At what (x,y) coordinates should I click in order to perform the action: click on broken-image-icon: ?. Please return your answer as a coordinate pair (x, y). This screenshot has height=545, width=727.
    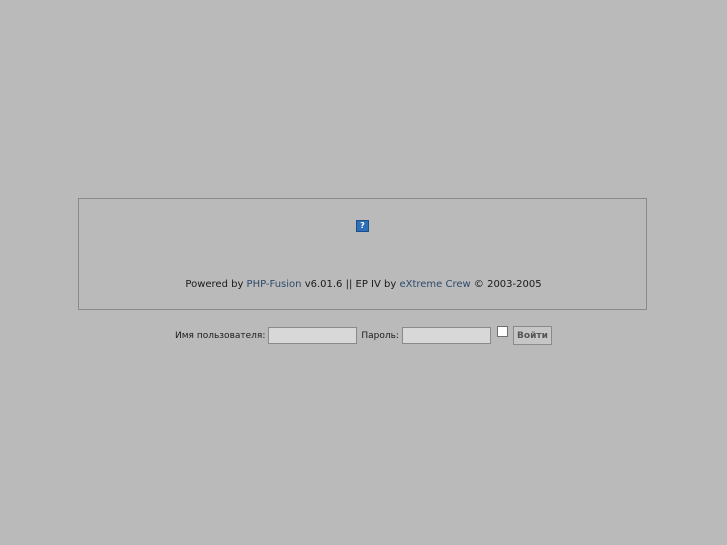
    Looking at the image, I should click on (362, 226).